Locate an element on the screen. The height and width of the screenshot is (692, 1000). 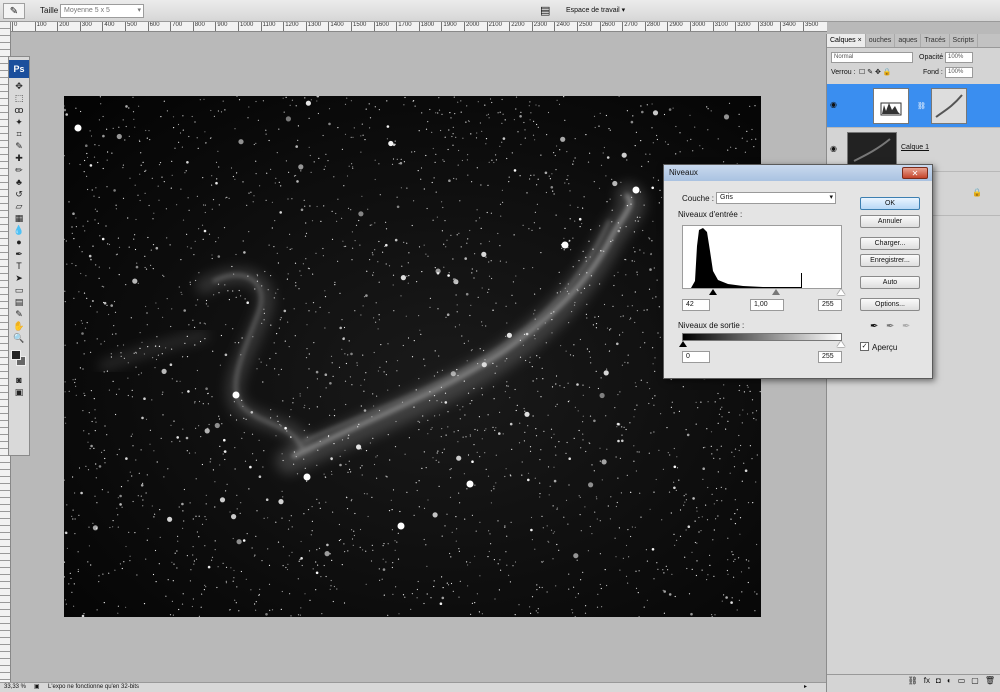
tab-paths: Tracés is located at coordinates (935, 40).